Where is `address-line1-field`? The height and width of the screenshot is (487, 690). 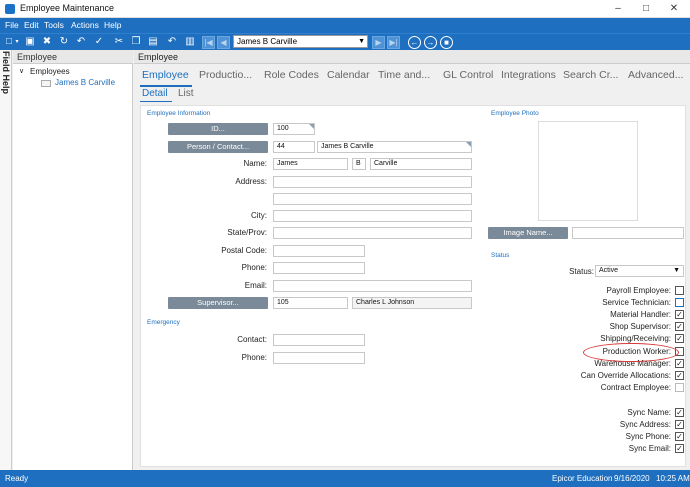
address-line1-field is located at coordinates (372, 182).